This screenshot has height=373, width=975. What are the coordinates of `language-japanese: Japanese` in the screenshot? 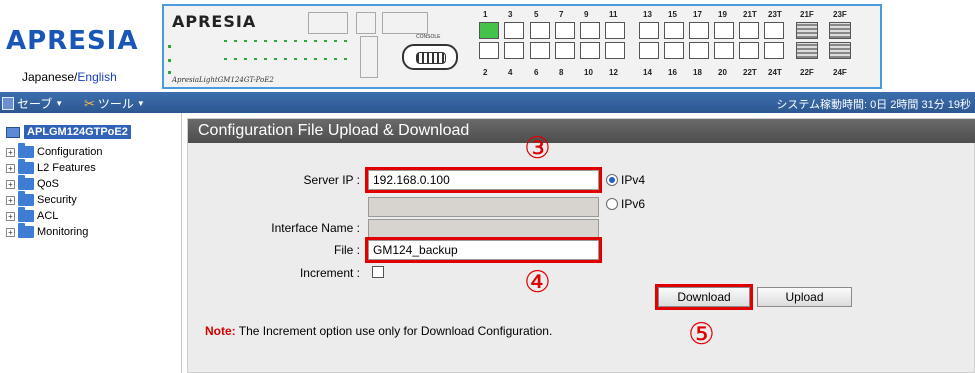 It's located at (48, 77).